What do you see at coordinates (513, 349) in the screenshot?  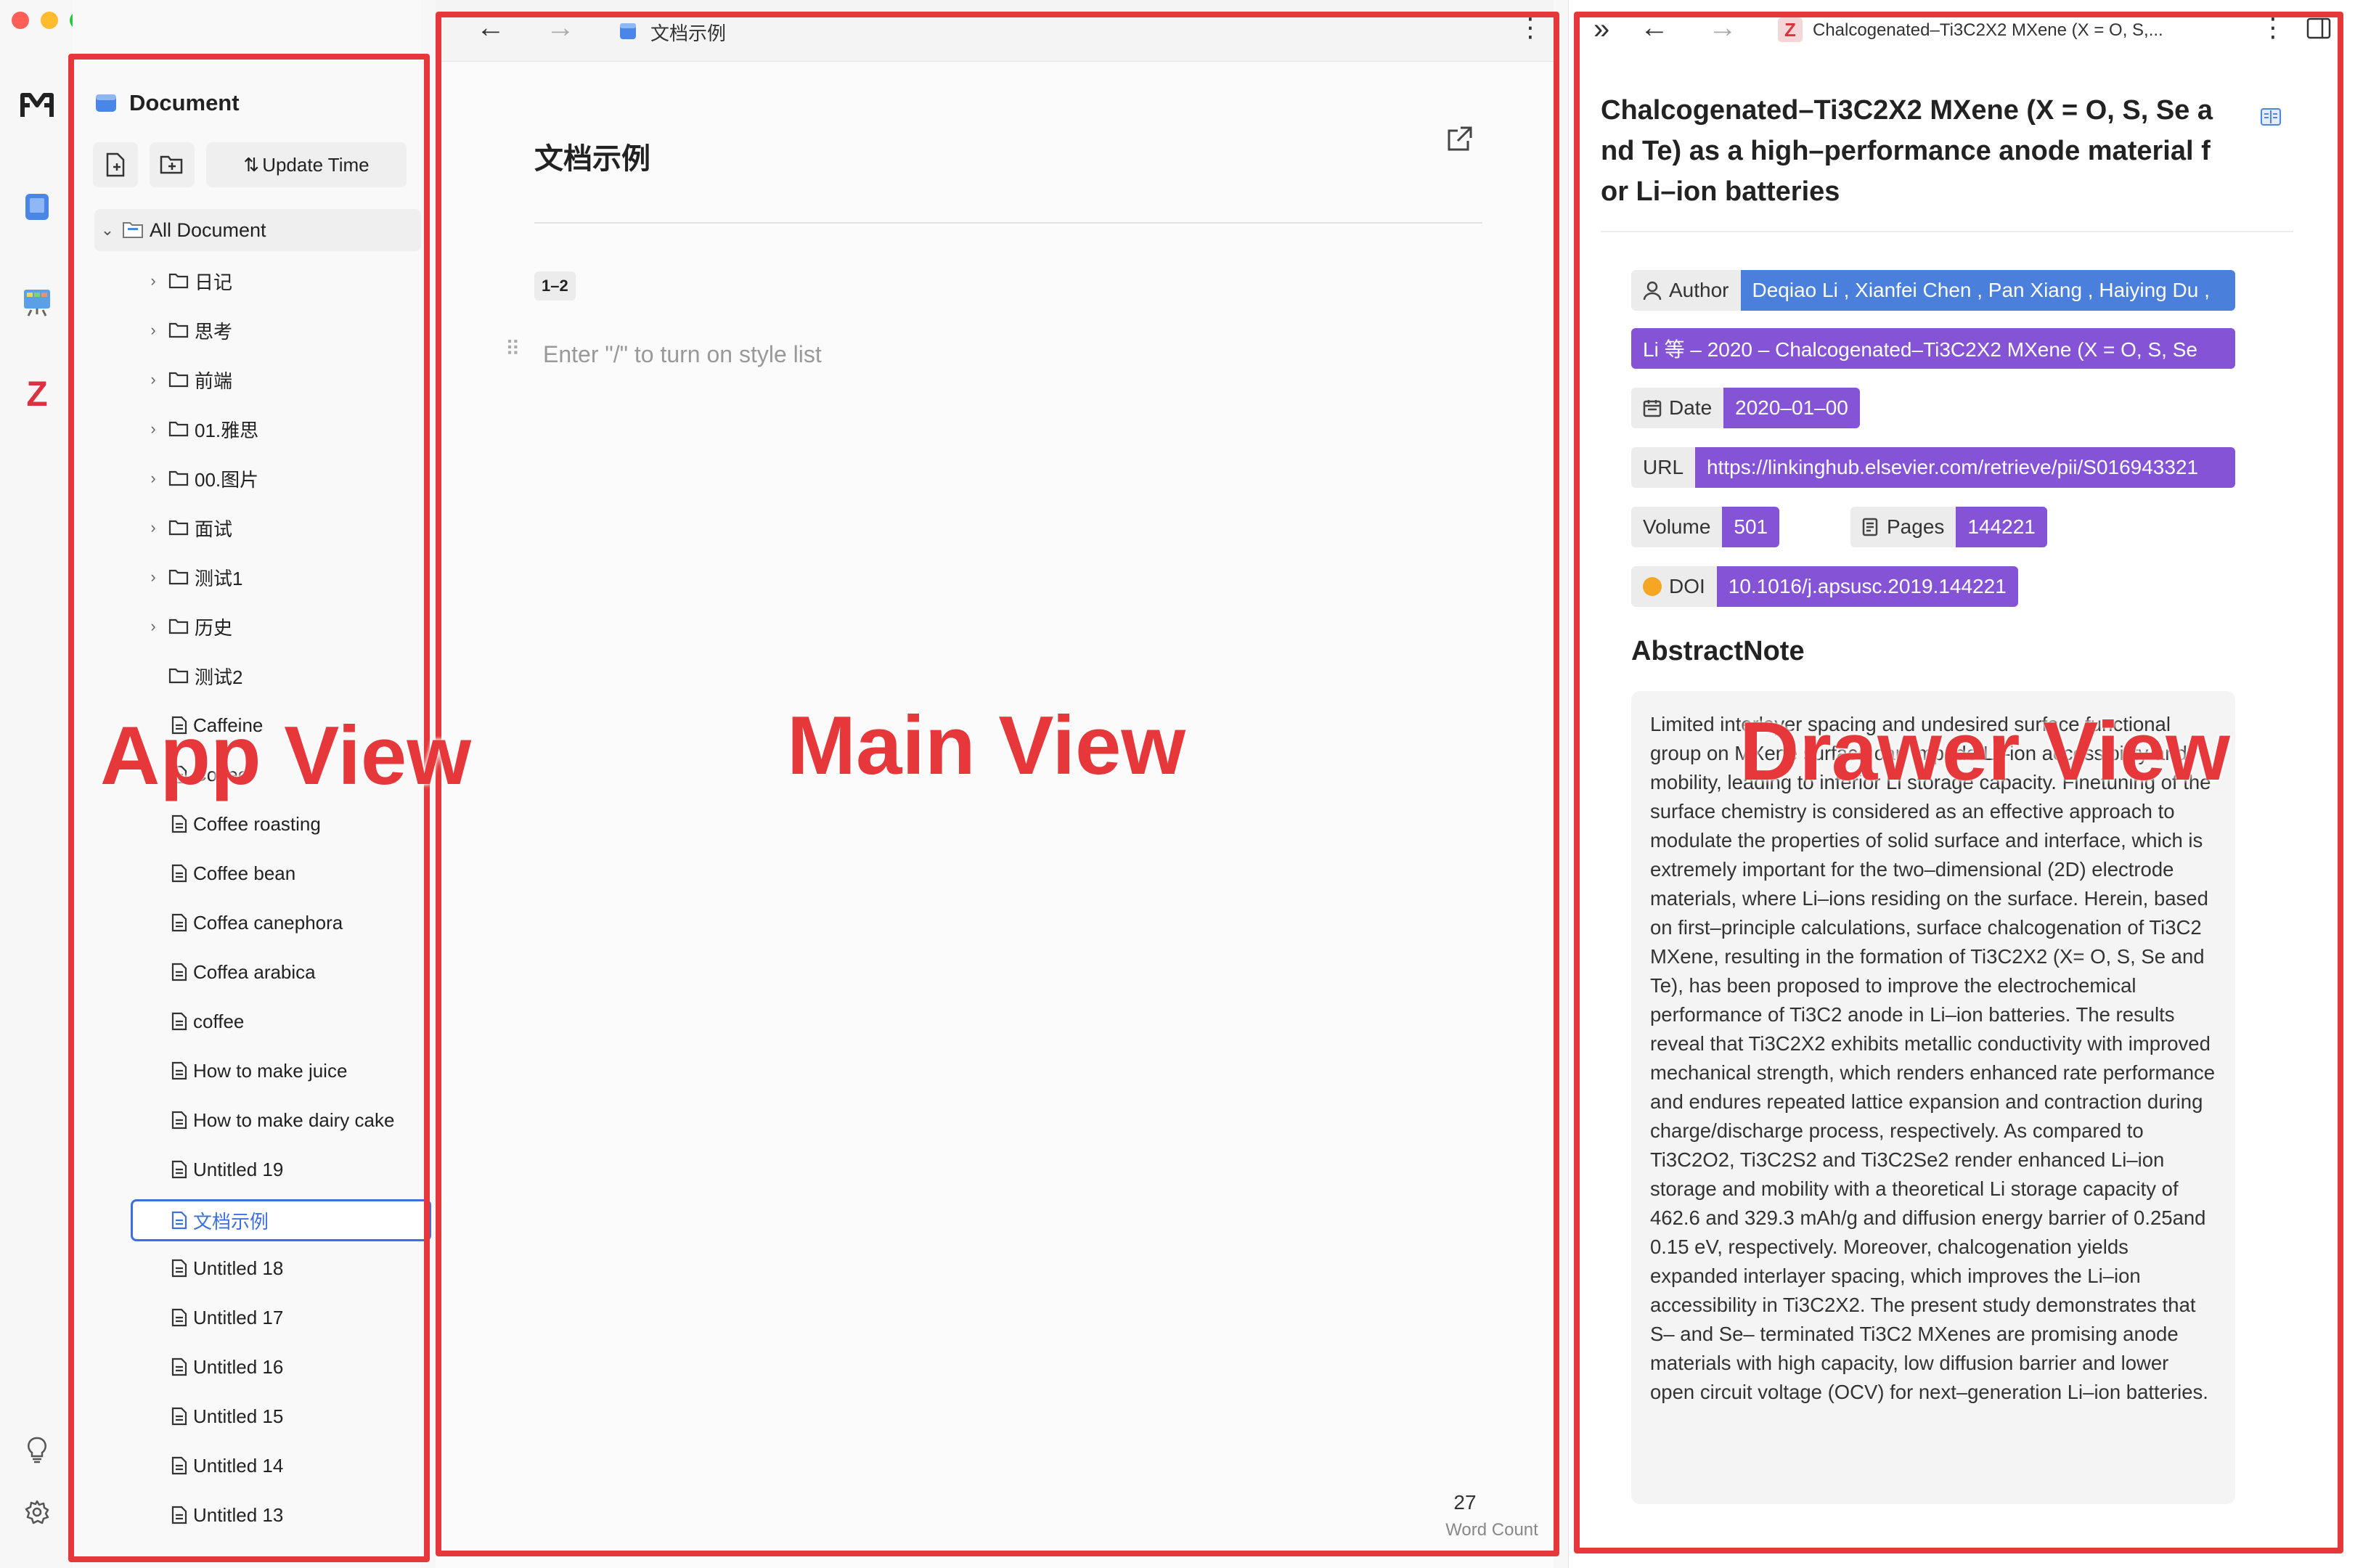 I see `drag-handle-icon: ⠿` at bounding box center [513, 349].